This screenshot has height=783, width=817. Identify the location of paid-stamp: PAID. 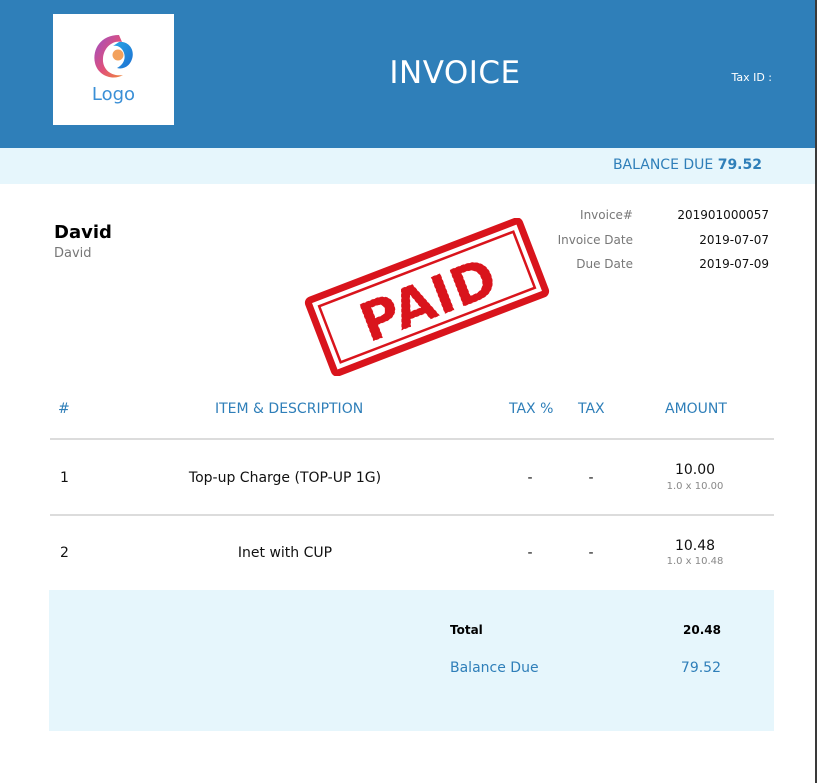
(427, 297).